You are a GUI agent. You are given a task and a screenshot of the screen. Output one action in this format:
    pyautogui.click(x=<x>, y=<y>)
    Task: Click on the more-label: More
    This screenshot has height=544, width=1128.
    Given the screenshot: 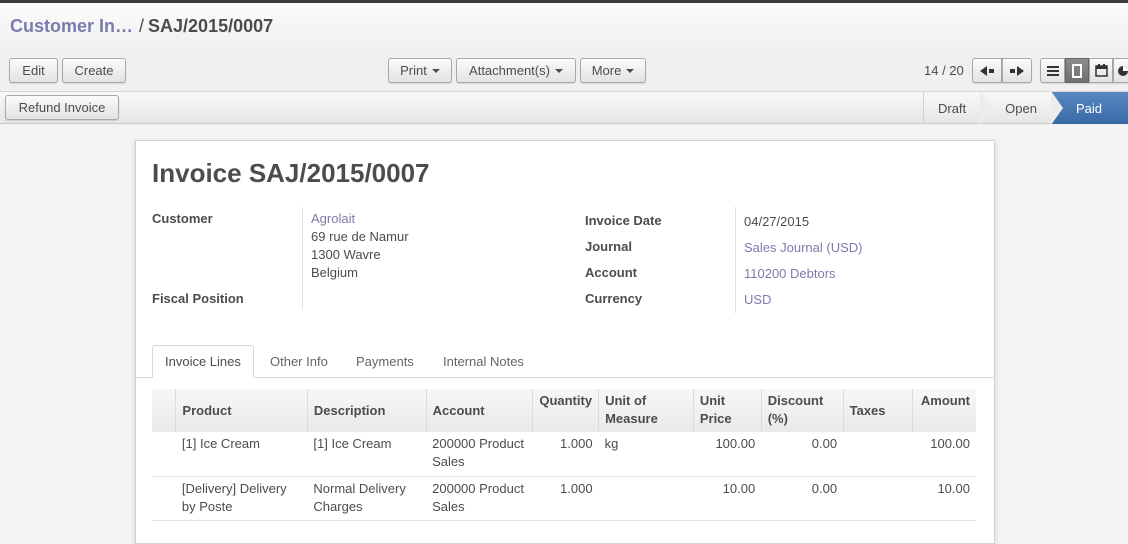 What is the action you would take?
    pyautogui.click(x=606, y=70)
    